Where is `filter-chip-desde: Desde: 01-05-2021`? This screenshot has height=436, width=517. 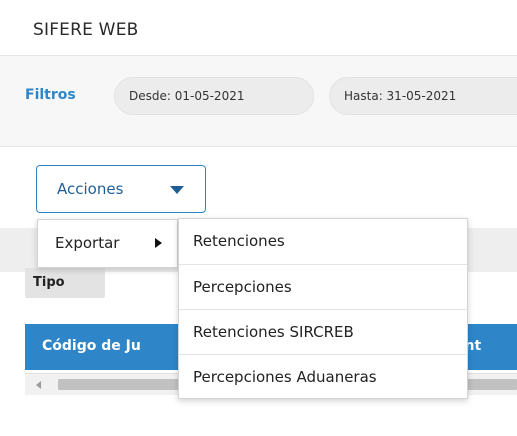
filter-chip-desde: Desde: 01-05-2021 is located at coordinates (214, 96).